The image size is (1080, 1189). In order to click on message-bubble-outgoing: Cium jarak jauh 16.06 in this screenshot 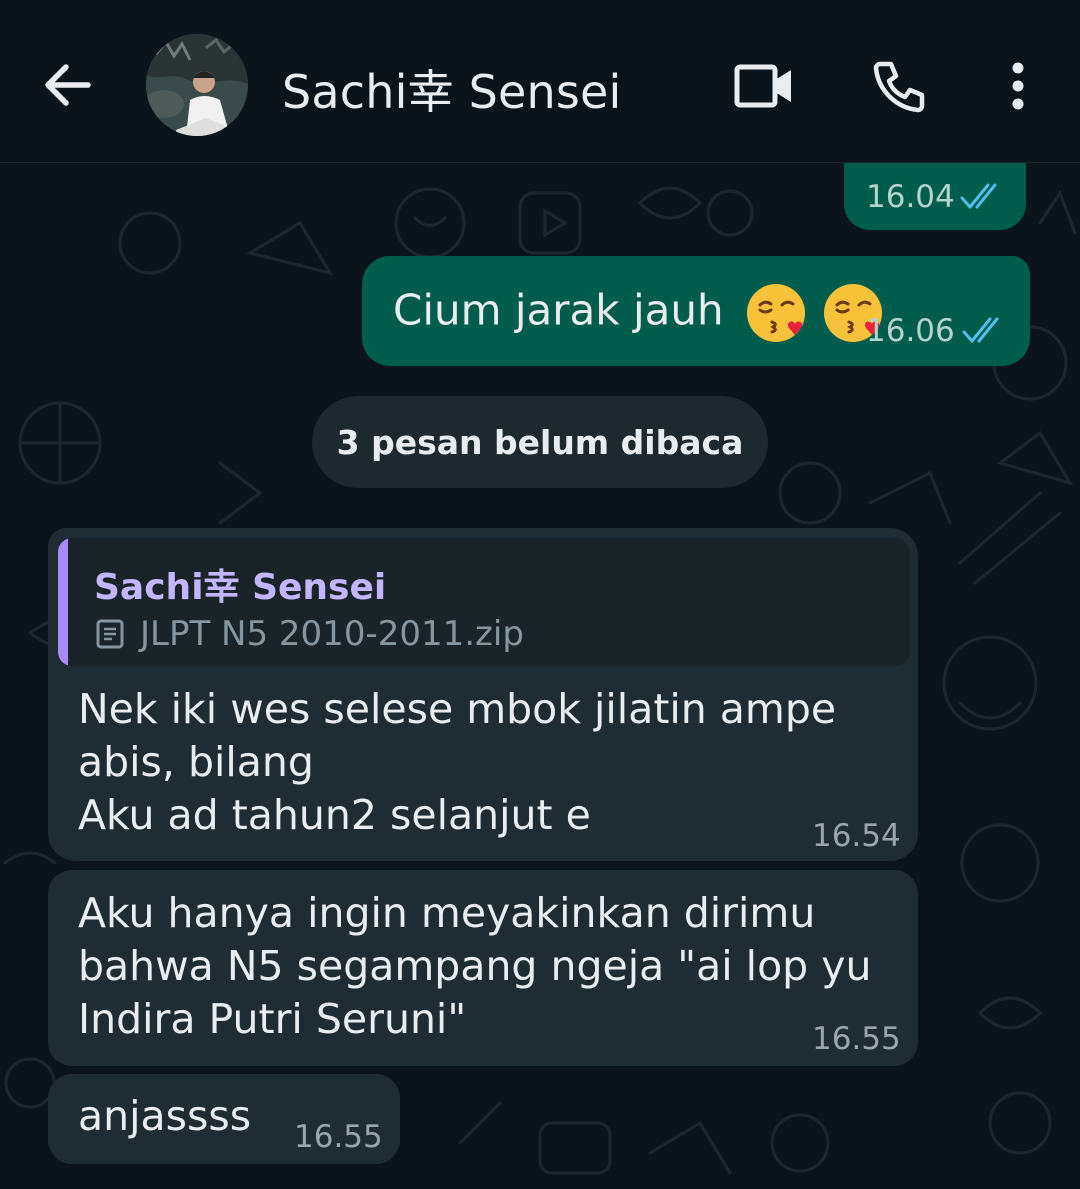, I will do `click(696, 311)`.